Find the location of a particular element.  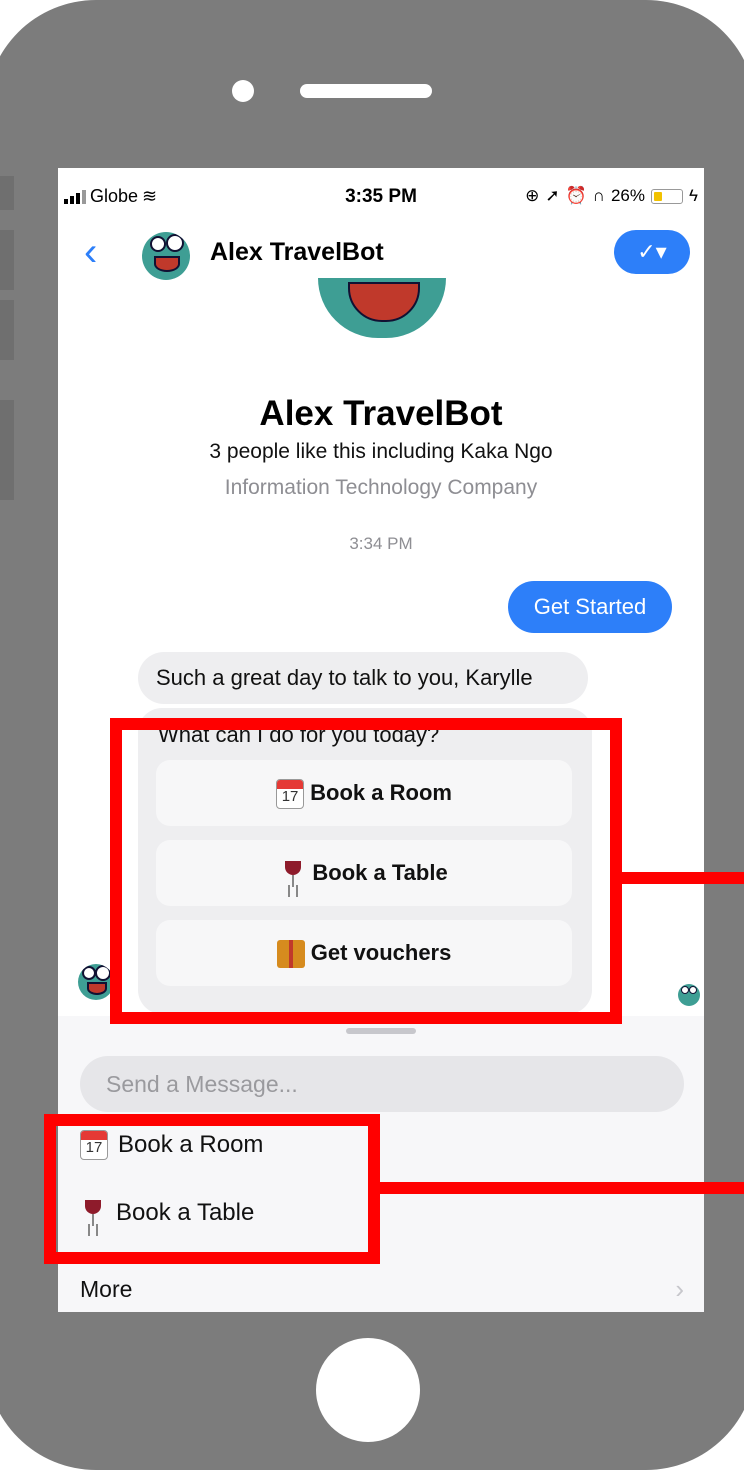

drag-handle is located at coordinates (381, 1031).